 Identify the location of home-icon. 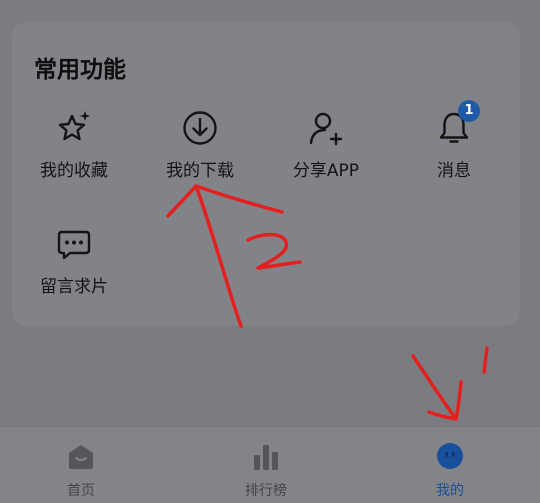
(81, 457).